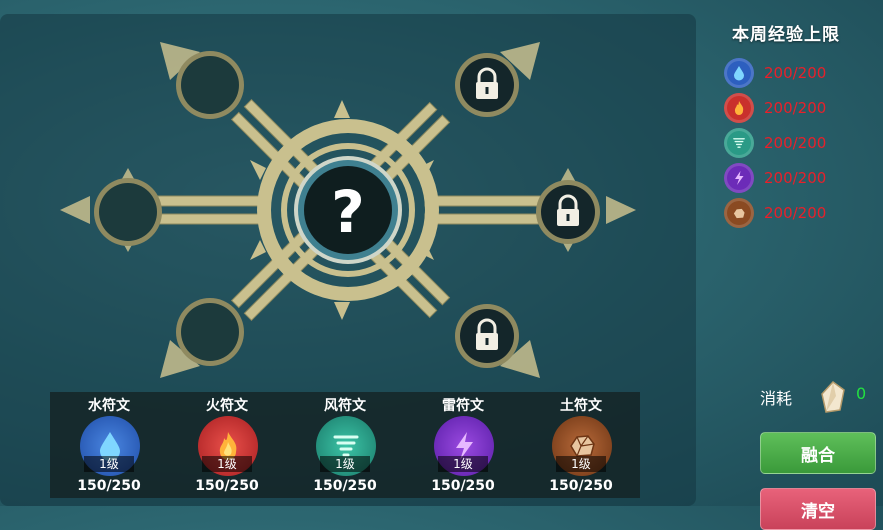 This screenshot has height=530, width=883. What do you see at coordinates (581, 445) in the screenshot?
I see `rune-card-earth: 土符文 1级 150/250` at bounding box center [581, 445].